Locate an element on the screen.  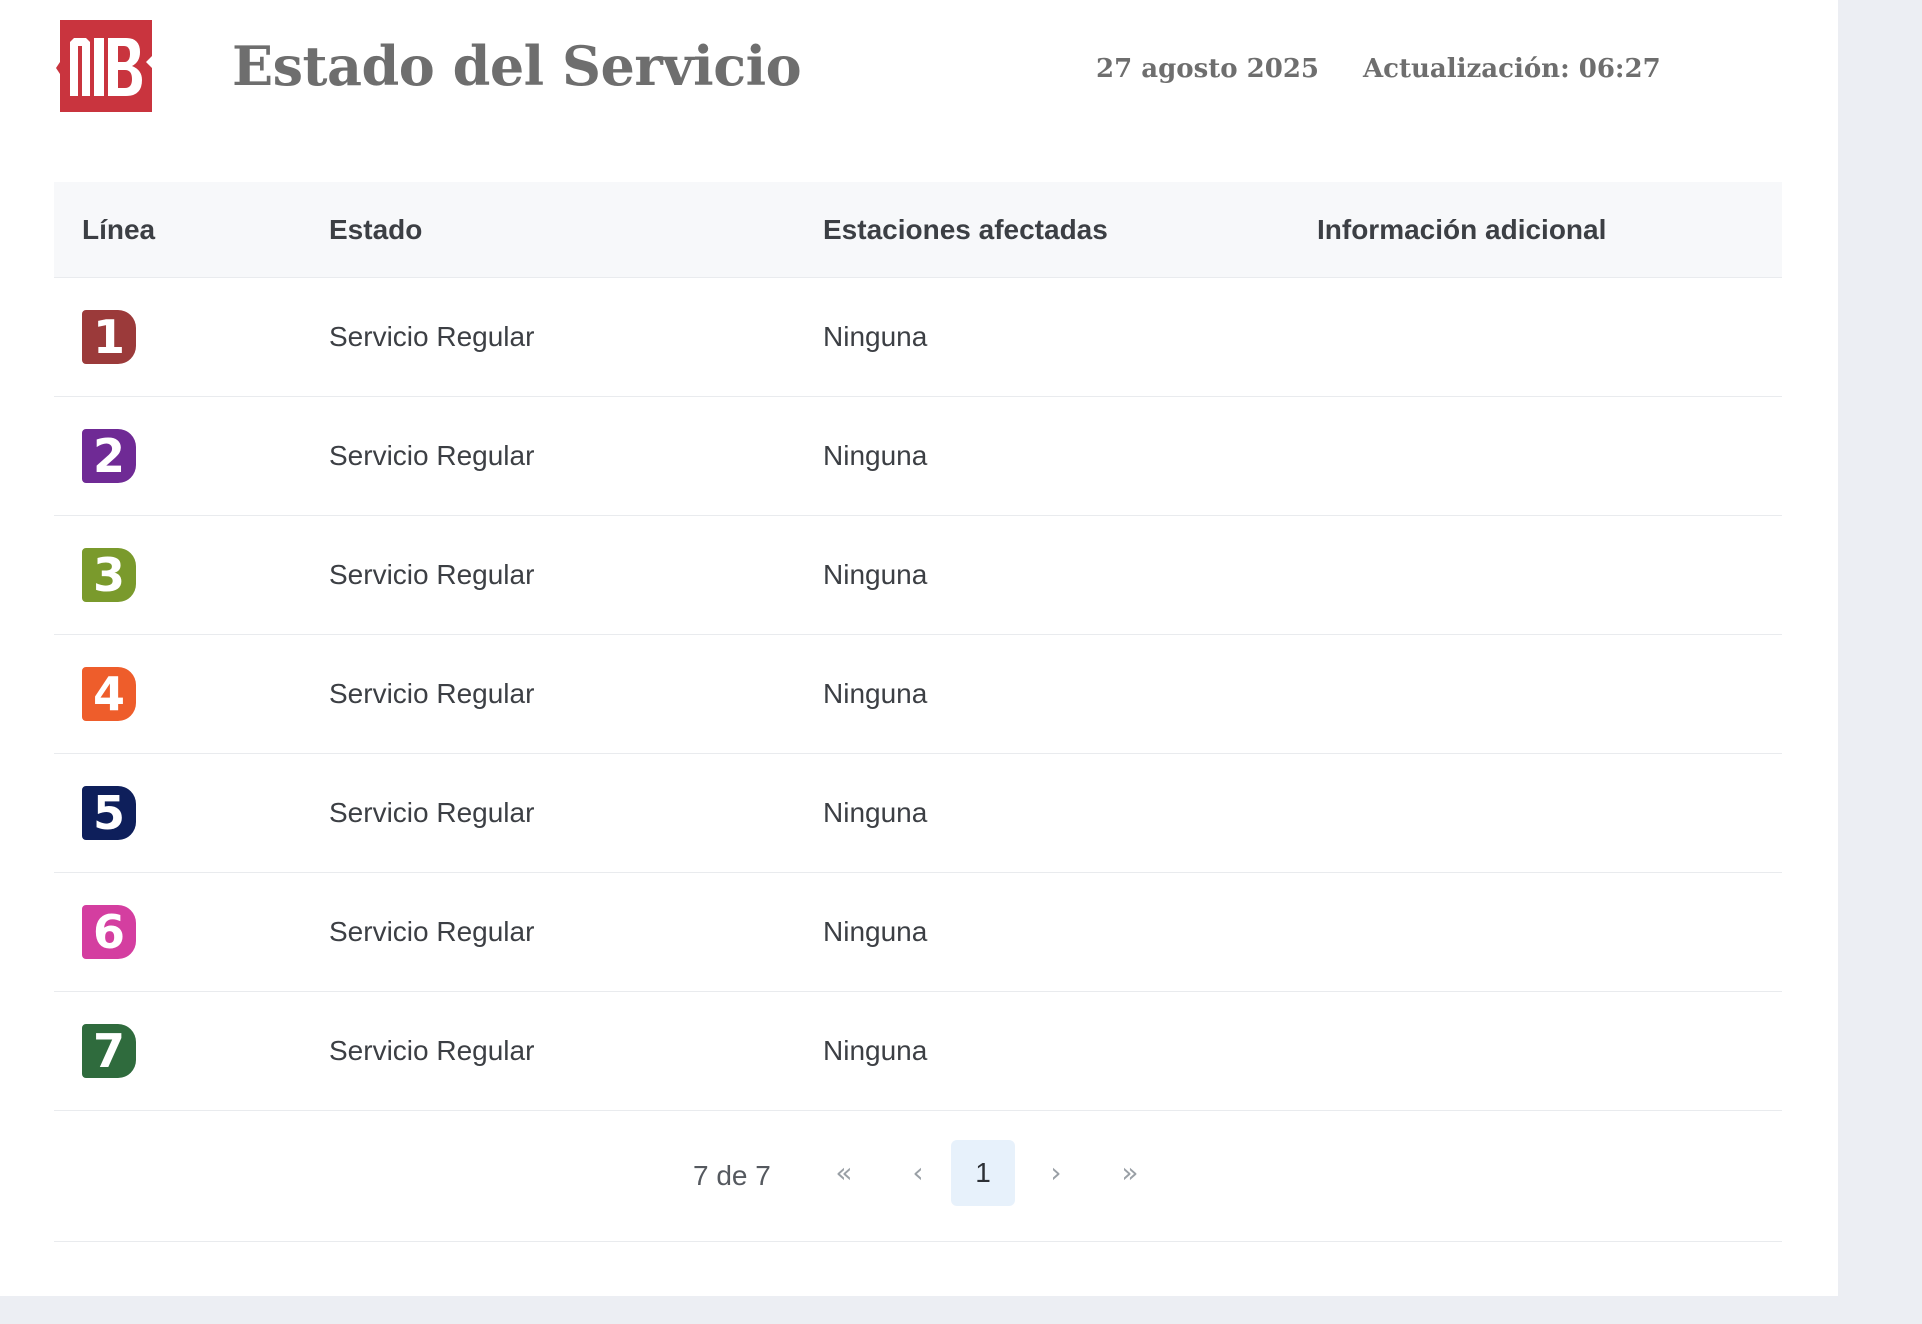
next-page-button: › is located at coordinates (1056, 1173).